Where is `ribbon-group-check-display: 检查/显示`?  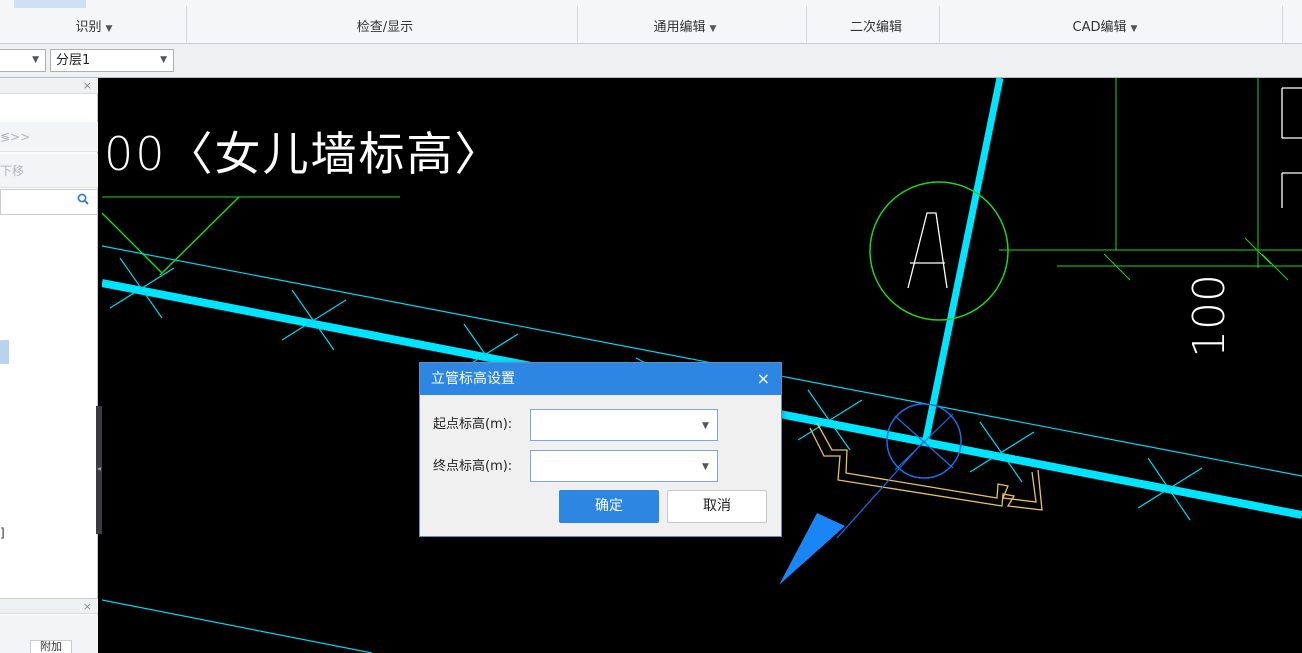 ribbon-group-check-display: 检查/显示 is located at coordinates (385, 28).